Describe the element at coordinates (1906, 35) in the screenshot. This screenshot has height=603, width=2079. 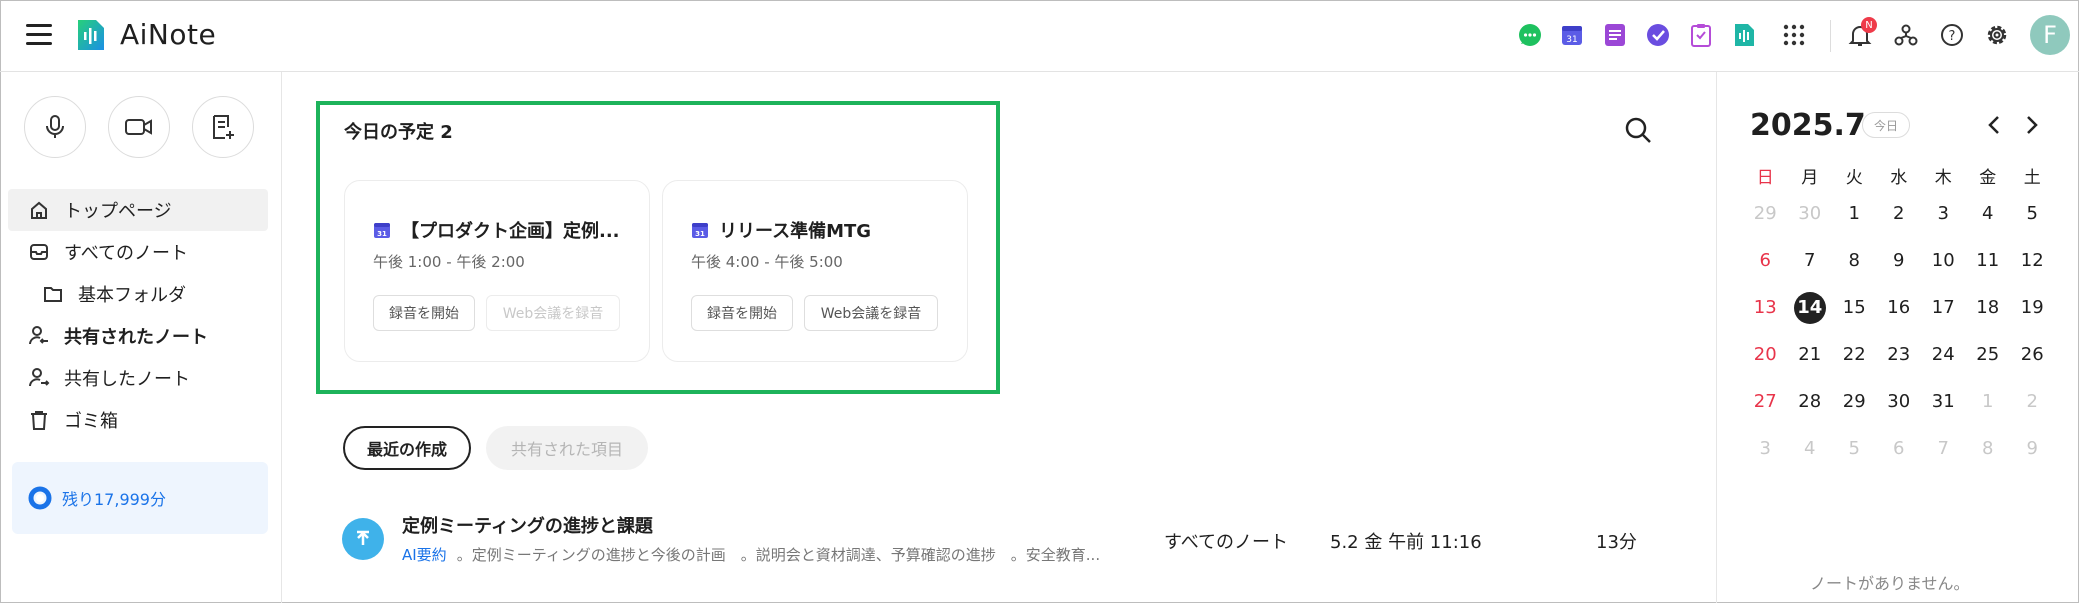
I see `organization-icon` at that location.